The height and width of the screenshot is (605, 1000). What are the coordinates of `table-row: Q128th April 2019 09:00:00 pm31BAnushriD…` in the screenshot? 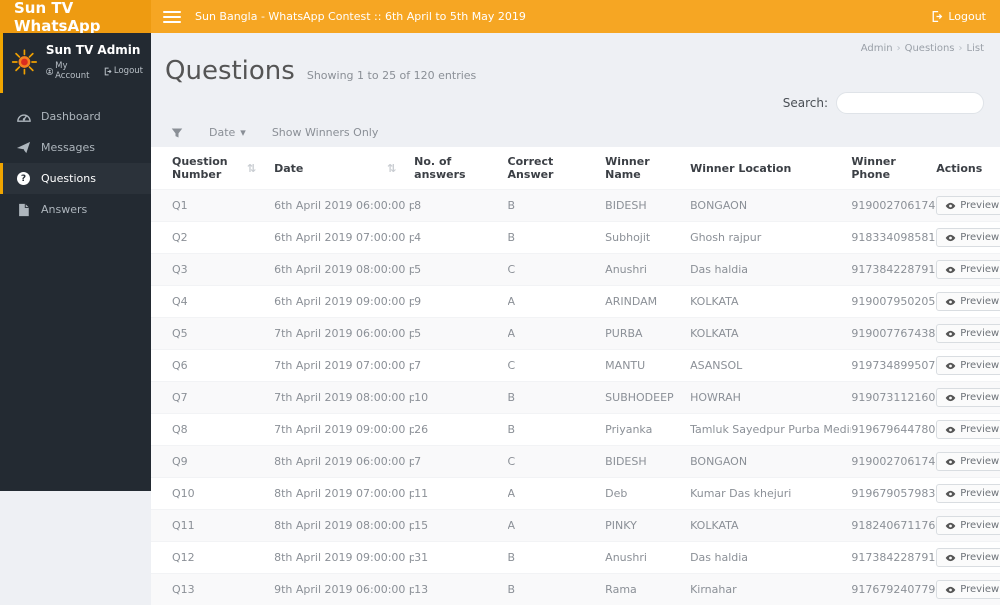 It's located at (575, 558).